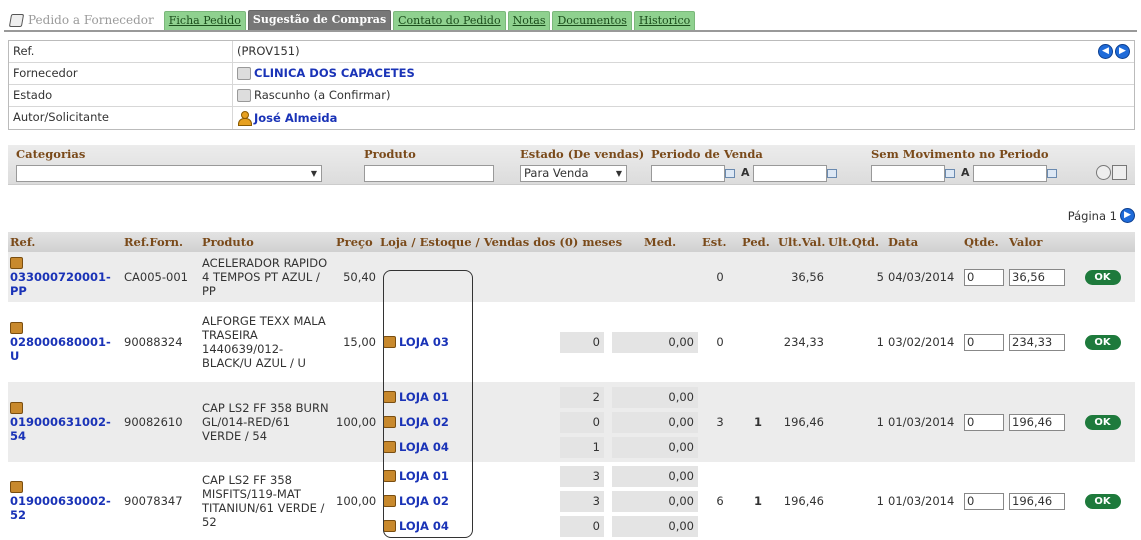 Image resolution: width=1141 pixels, height=540 pixels. I want to click on loja-qty: 2, so click(582, 397).